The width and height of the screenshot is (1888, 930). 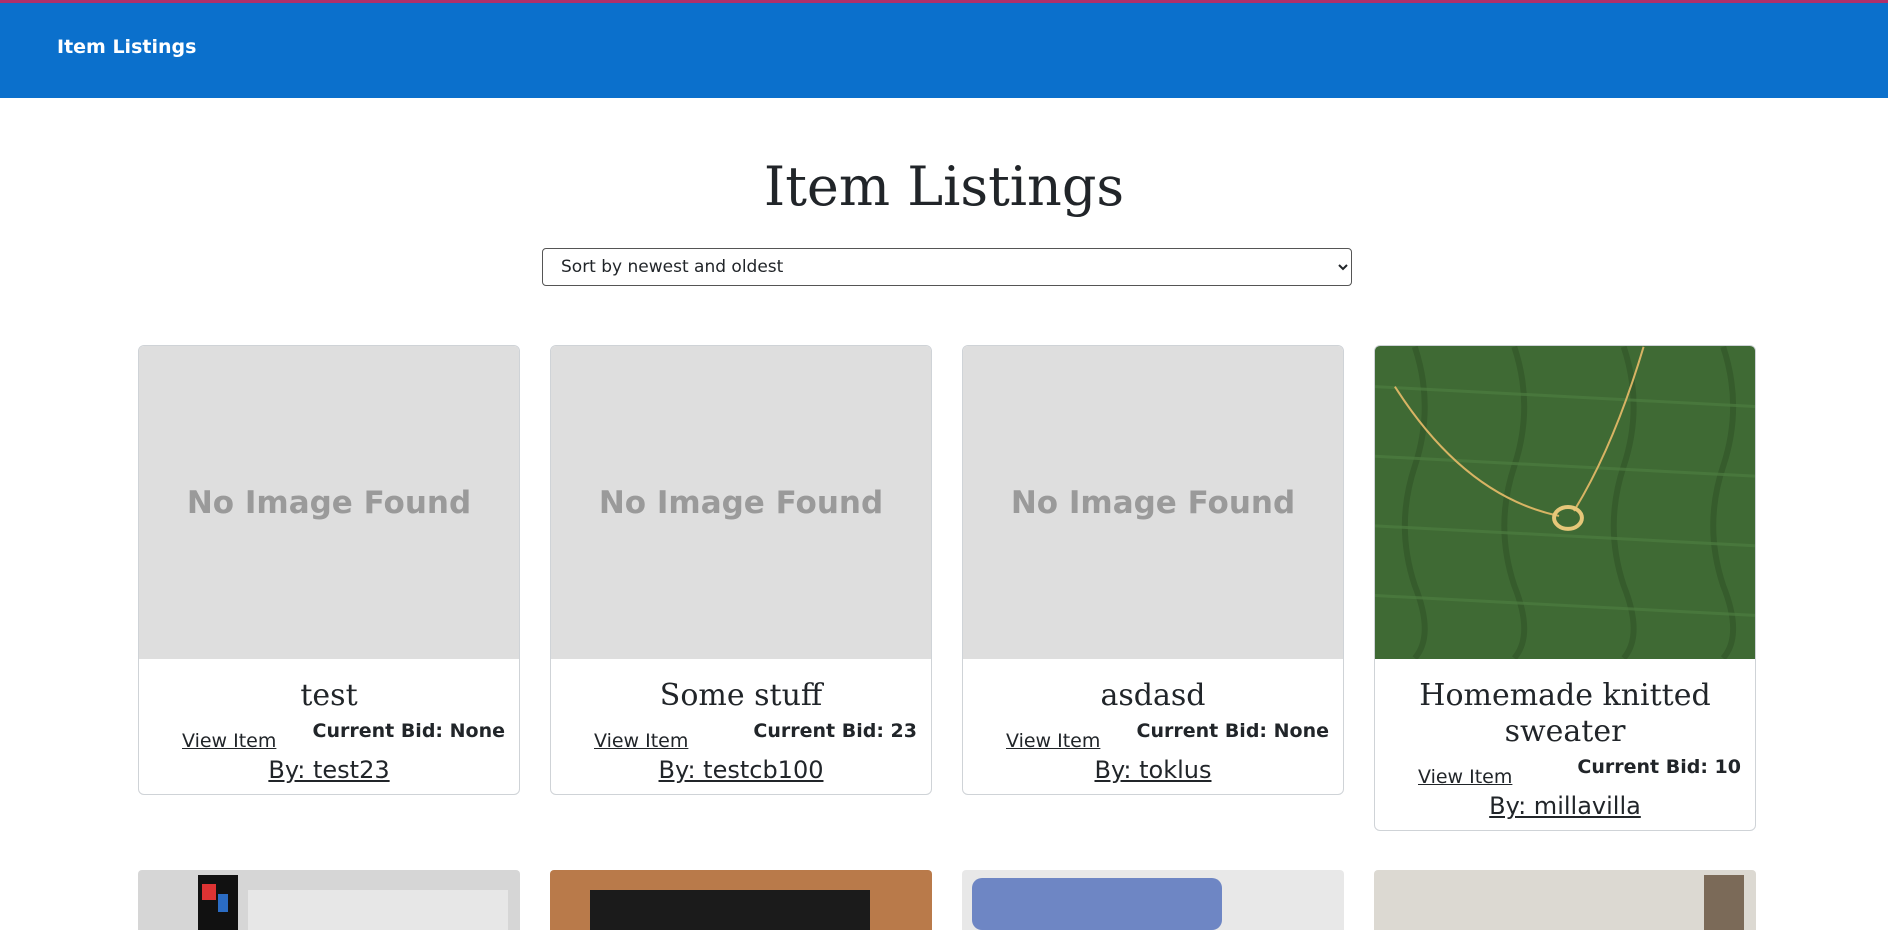 What do you see at coordinates (1659, 767) in the screenshot?
I see `current-bid: Current Bid: 10` at bounding box center [1659, 767].